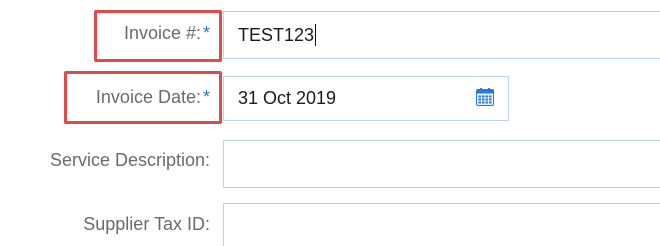 This screenshot has height=246, width=660. I want to click on service-description-field, so click(441, 164).